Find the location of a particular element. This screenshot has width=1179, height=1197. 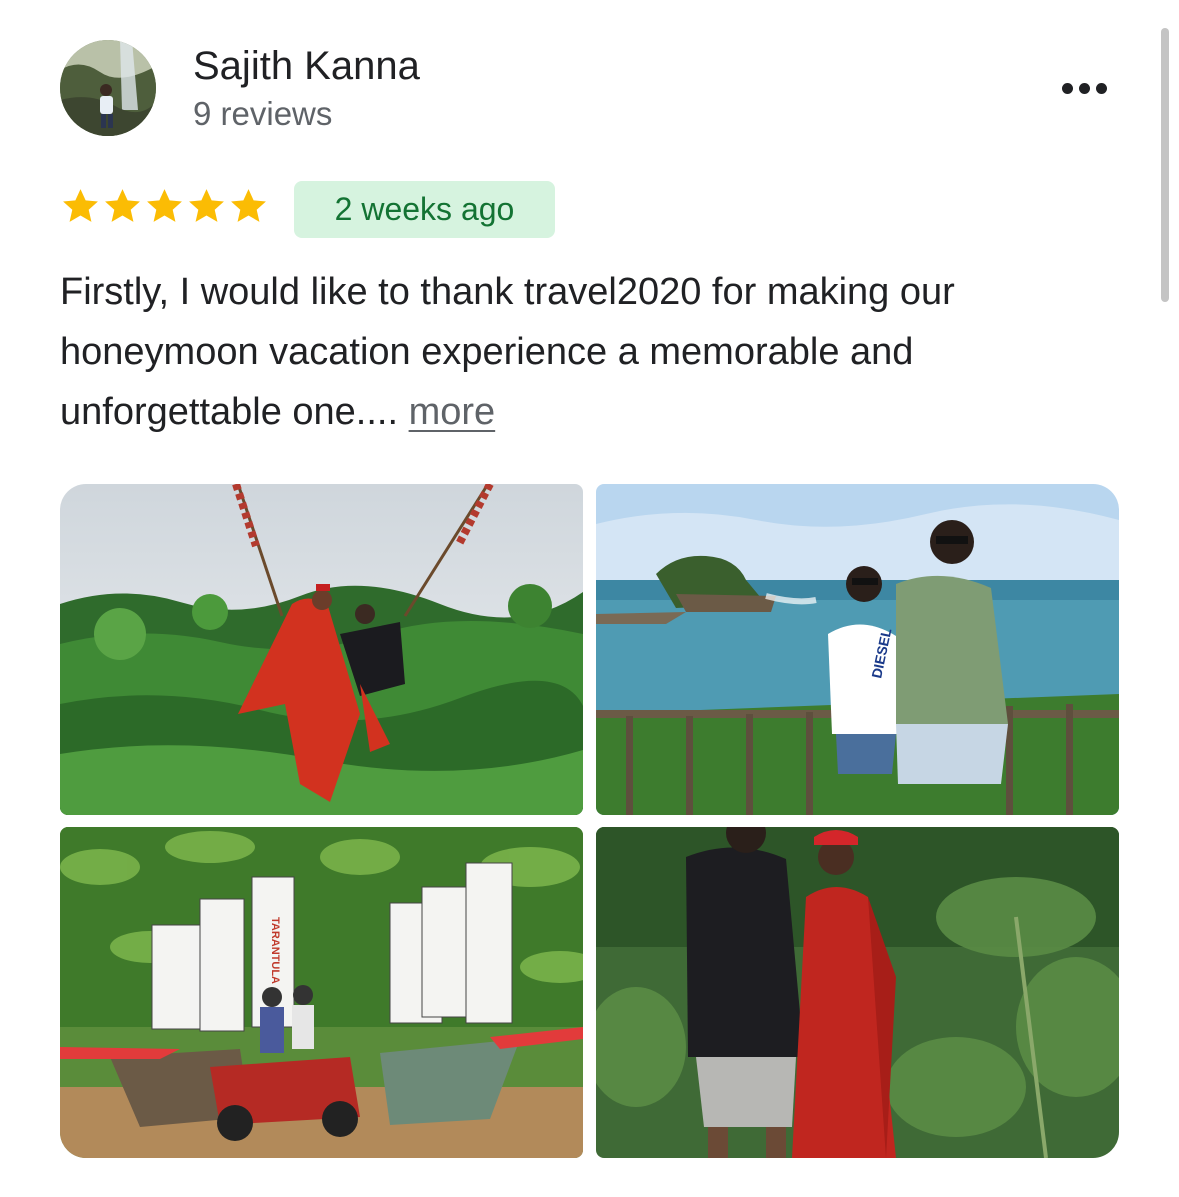

reviewer-review-count: 9 reviews is located at coordinates (262, 114).